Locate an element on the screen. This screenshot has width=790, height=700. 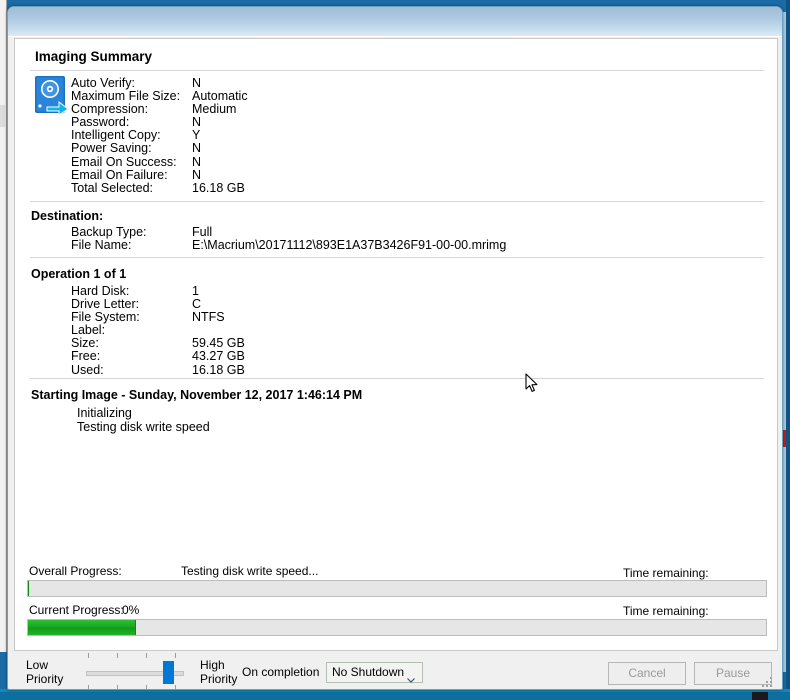
overall-progress-bar is located at coordinates (397, 588).